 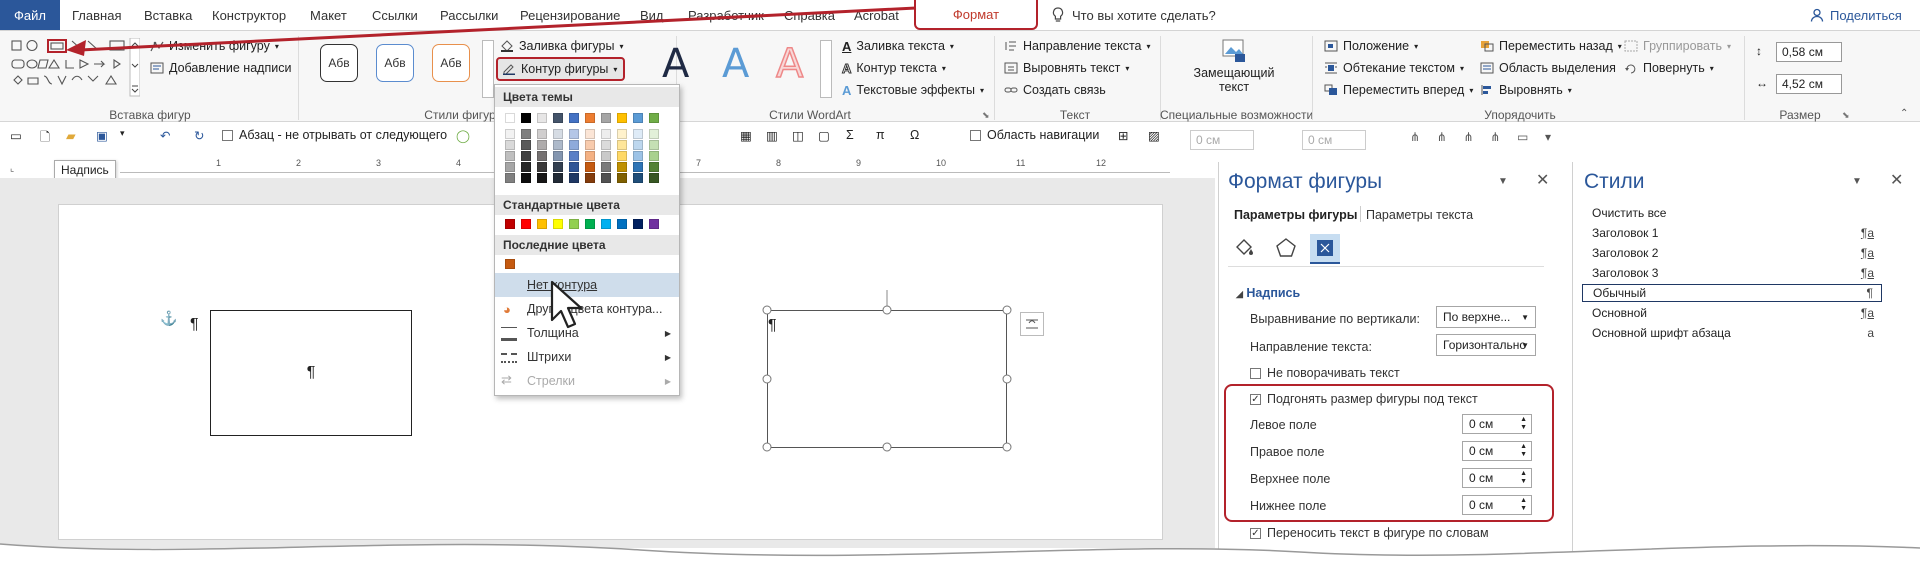 I want to click on text-box-left: ¶, so click(x=311, y=373).